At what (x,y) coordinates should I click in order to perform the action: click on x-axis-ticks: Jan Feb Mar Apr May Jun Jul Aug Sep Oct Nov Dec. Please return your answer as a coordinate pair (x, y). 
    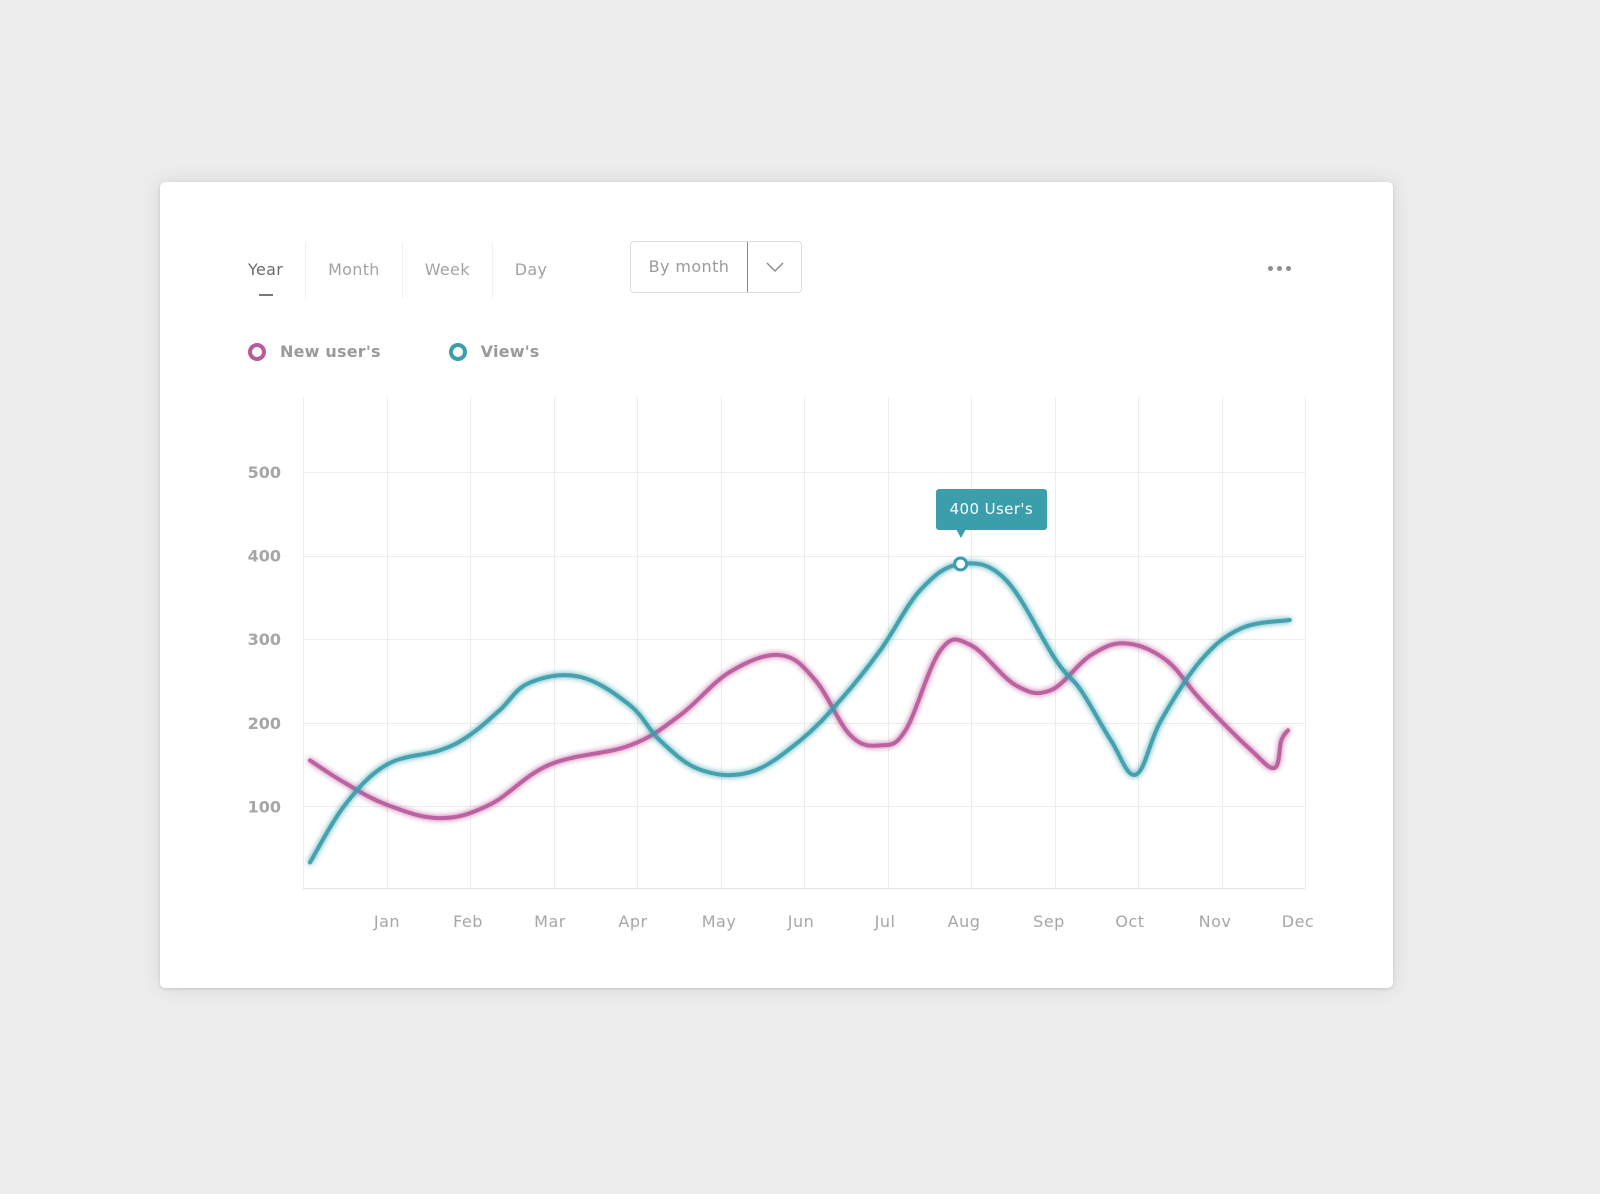
    Looking at the image, I should click on (843, 921).